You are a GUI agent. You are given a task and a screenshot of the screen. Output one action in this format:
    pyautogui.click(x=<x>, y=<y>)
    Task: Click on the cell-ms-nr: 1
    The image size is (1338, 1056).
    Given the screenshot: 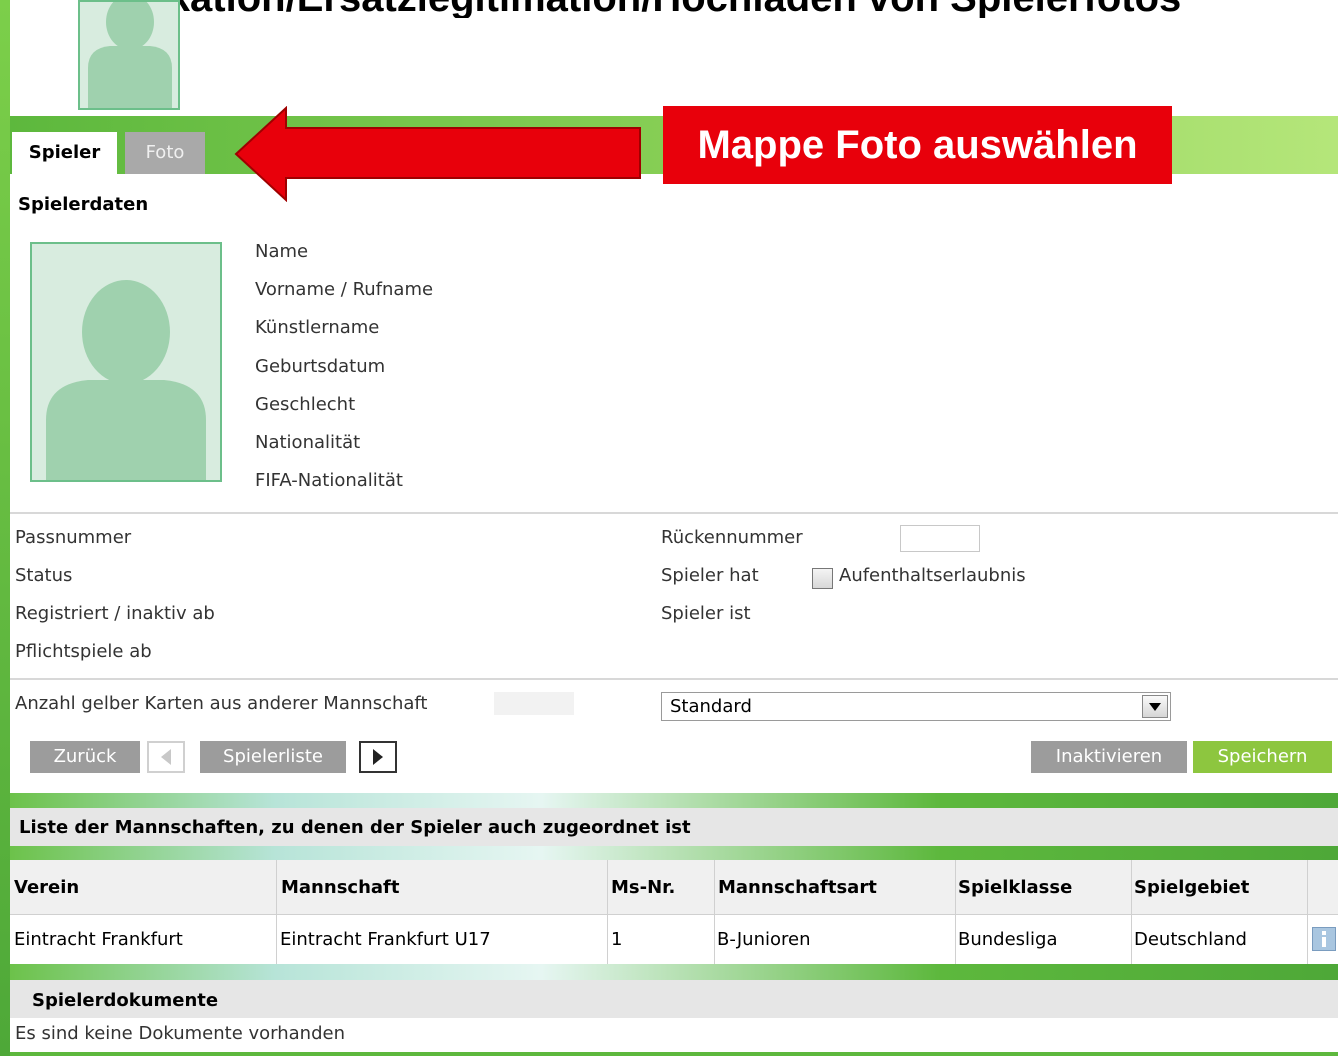 What is the action you would take?
    pyautogui.click(x=617, y=939)
    